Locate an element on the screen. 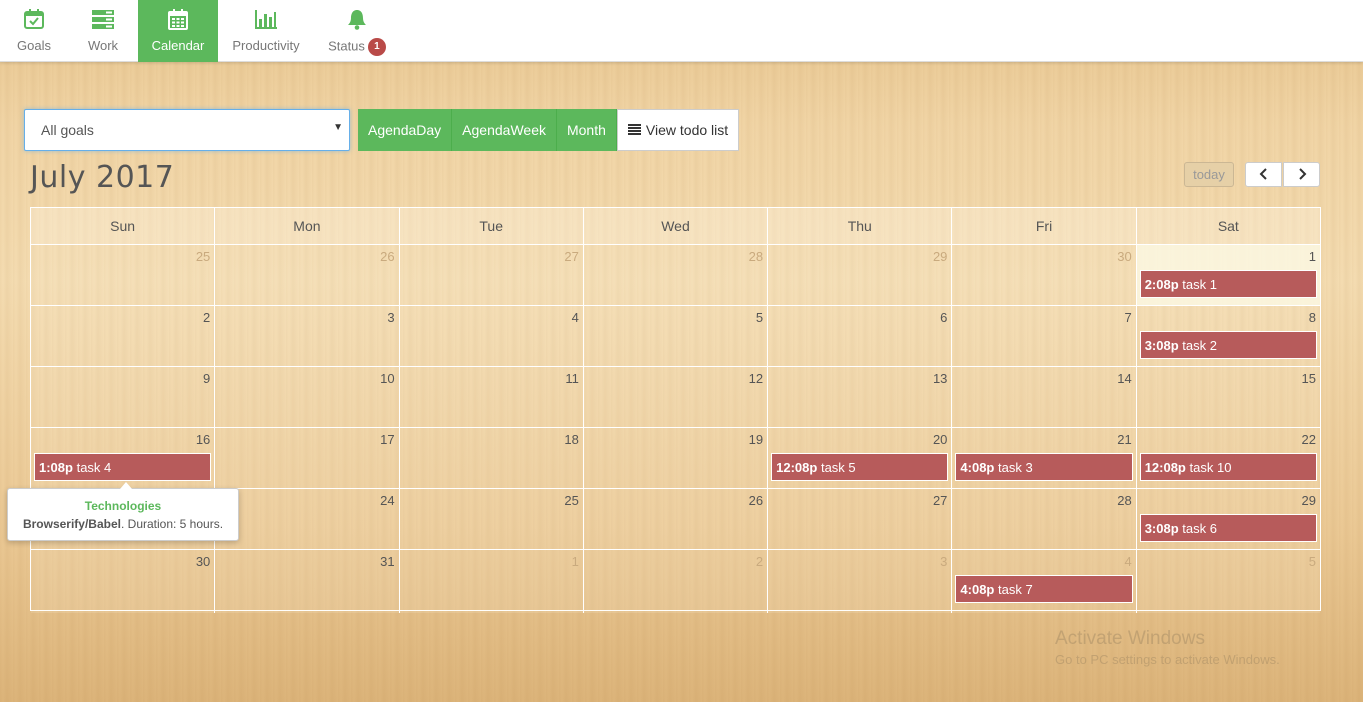 This screenshot has width=1363, height=702. day-cell: 16 1:08p task 4 is located at coordinates (123, 458).